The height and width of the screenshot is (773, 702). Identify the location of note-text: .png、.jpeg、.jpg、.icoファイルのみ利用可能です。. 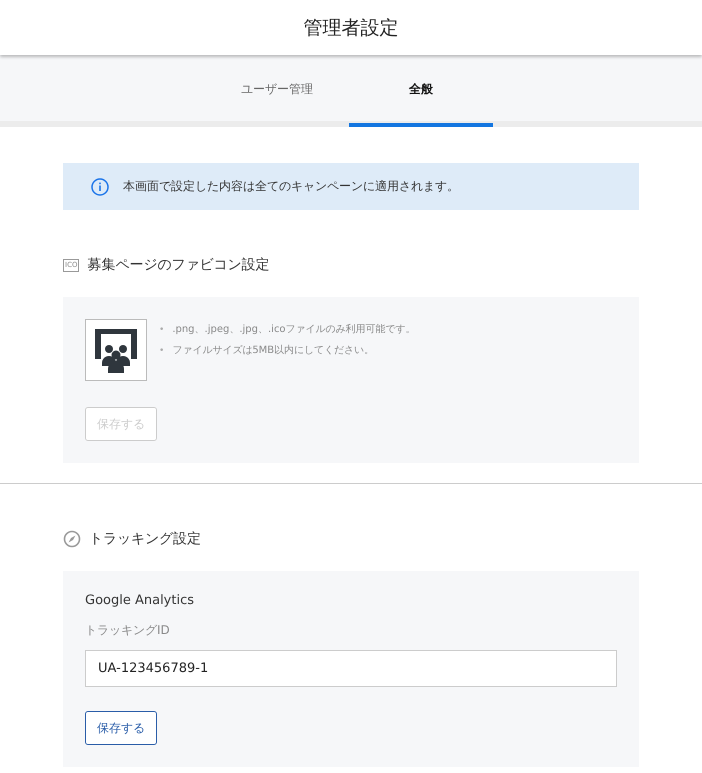
(294, 329).